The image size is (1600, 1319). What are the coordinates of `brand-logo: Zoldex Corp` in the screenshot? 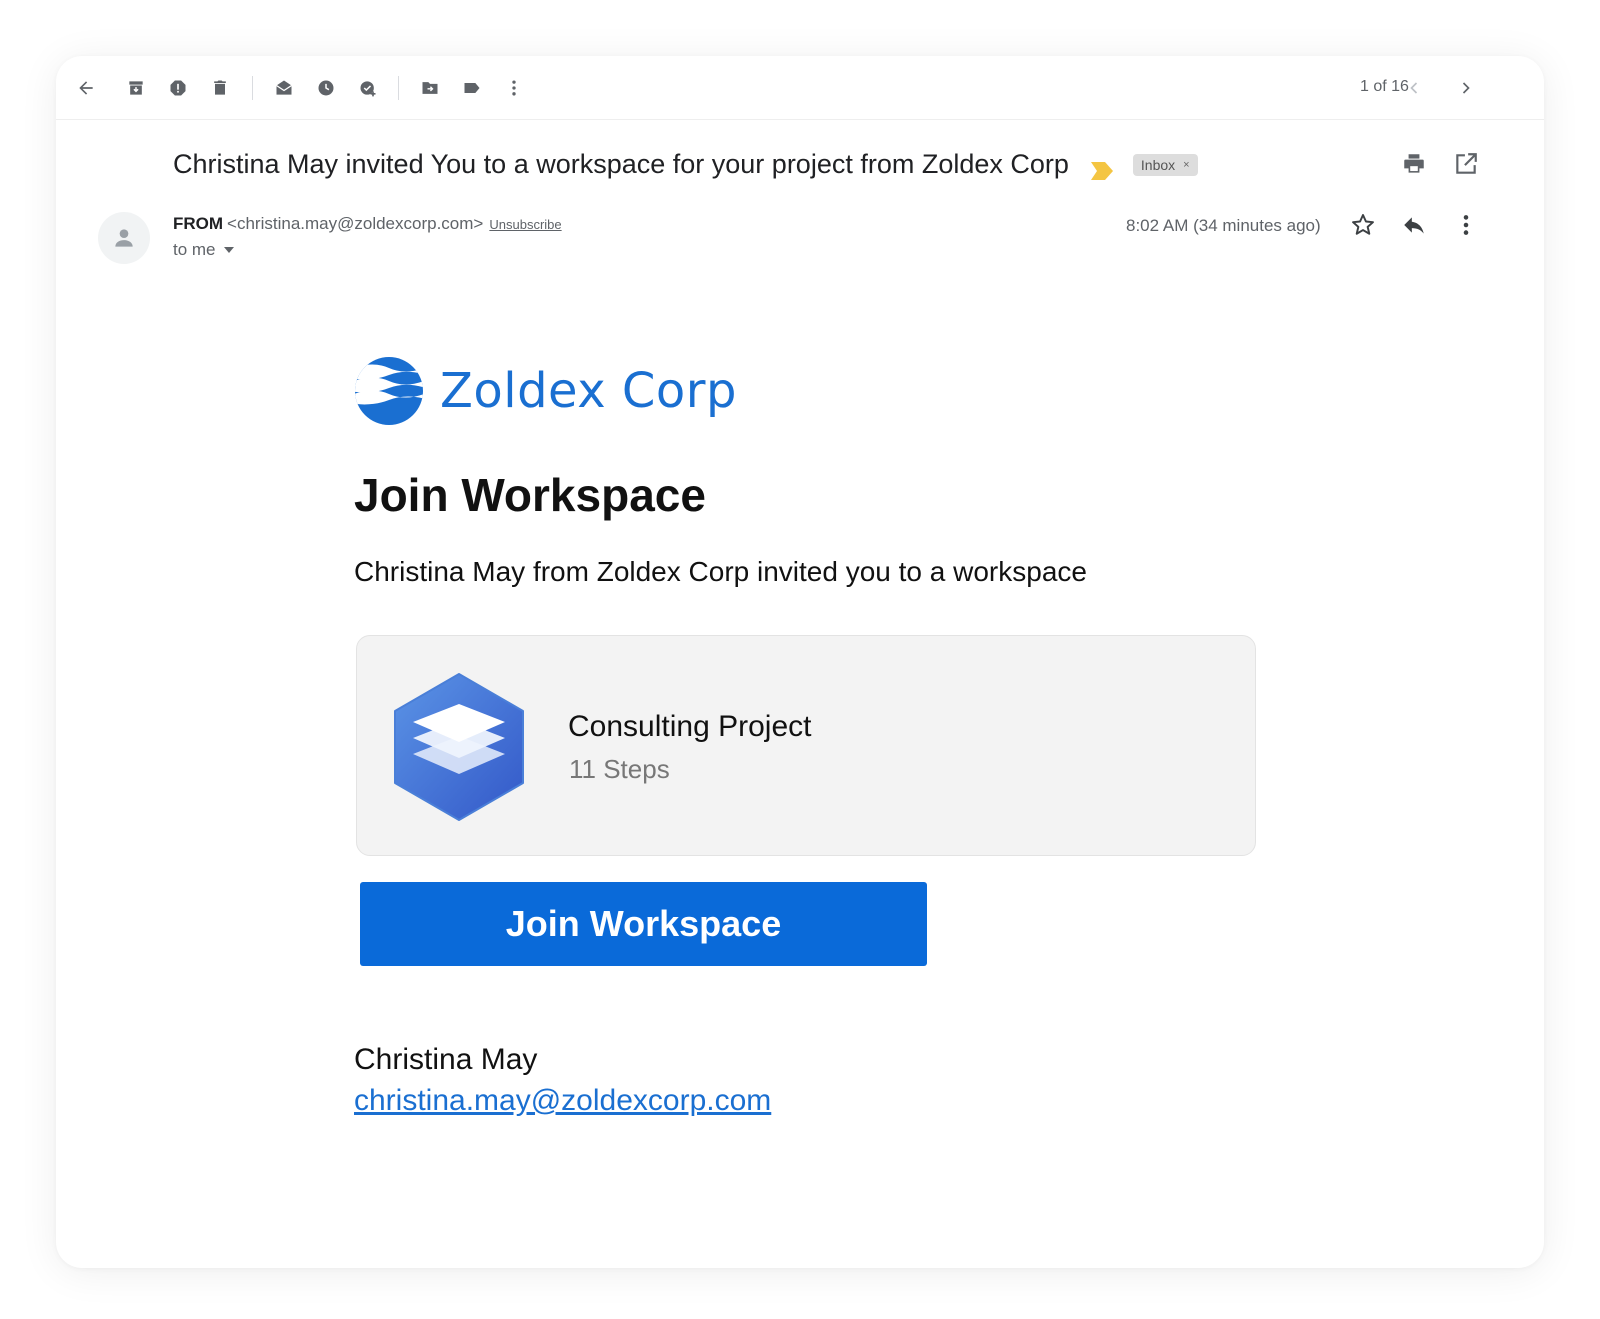 It's located at (545, 391).